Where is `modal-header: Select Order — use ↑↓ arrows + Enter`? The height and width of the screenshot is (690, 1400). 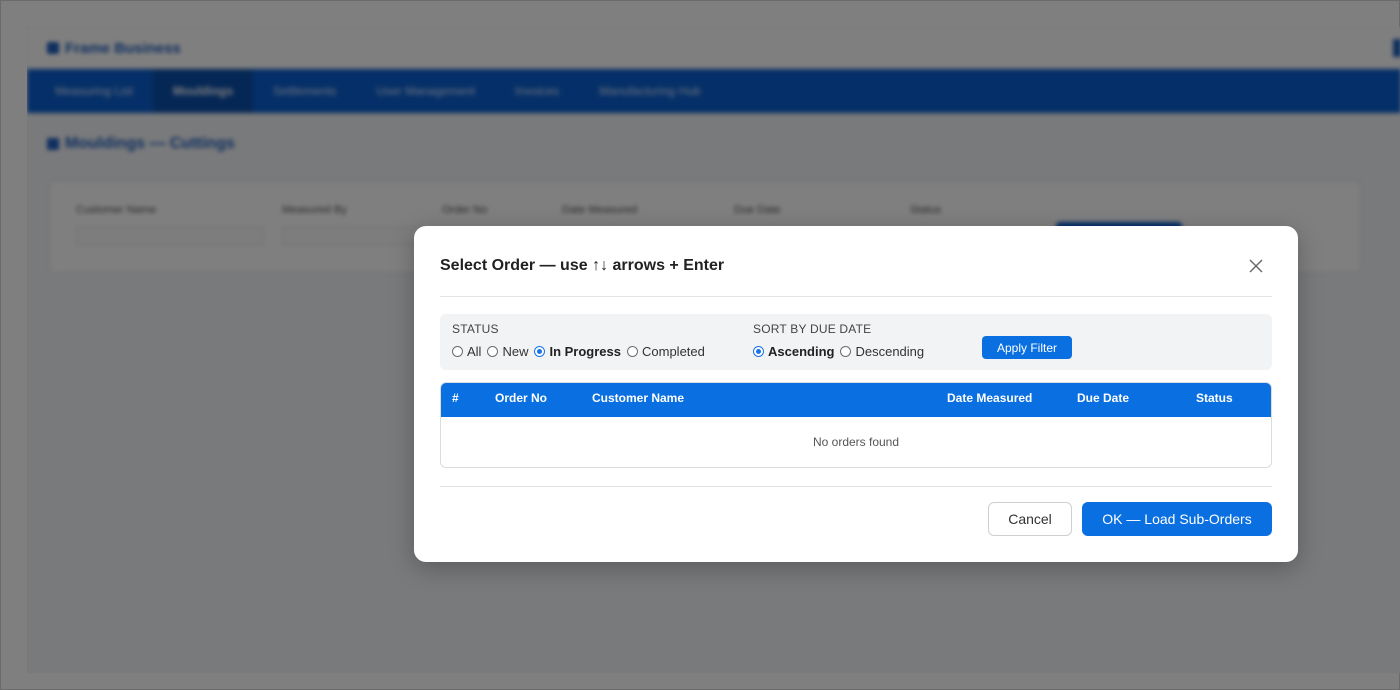
modal-header: Select Order — use ↑↓ arrows + Enter is located at coordinates (856, 276).